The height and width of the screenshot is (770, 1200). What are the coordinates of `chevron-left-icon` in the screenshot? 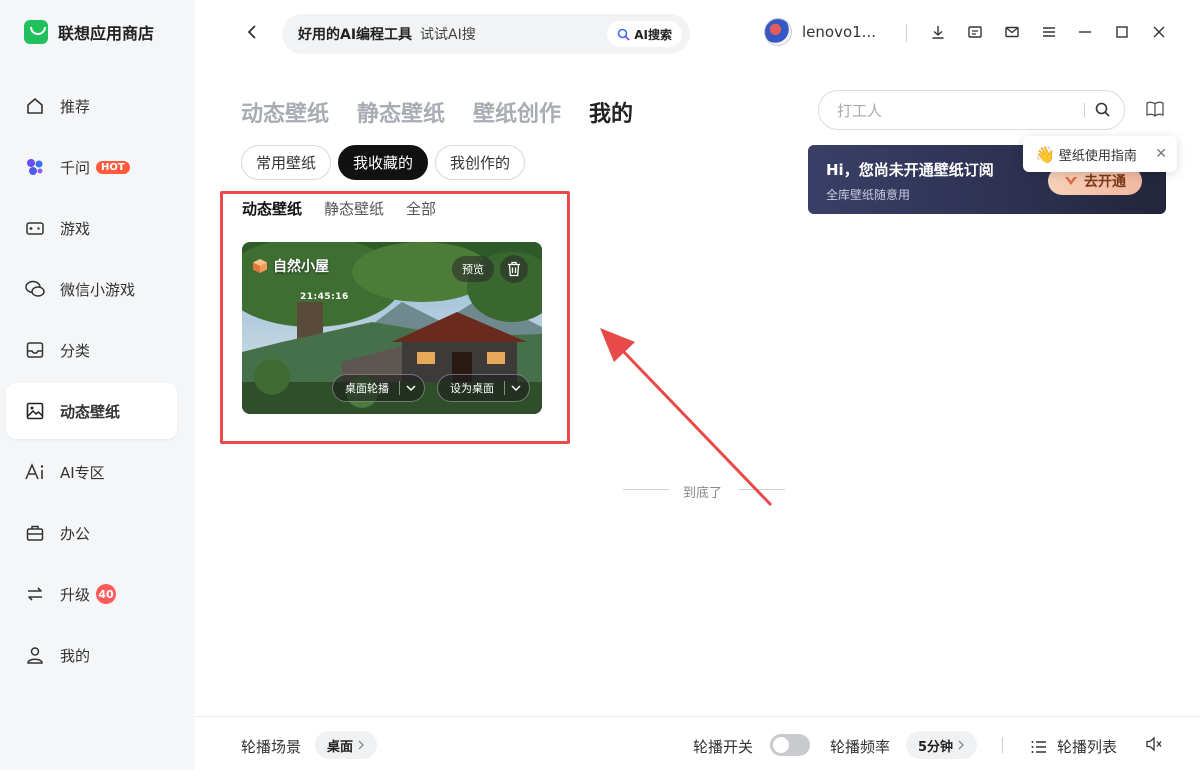 It's located at (251, 32).